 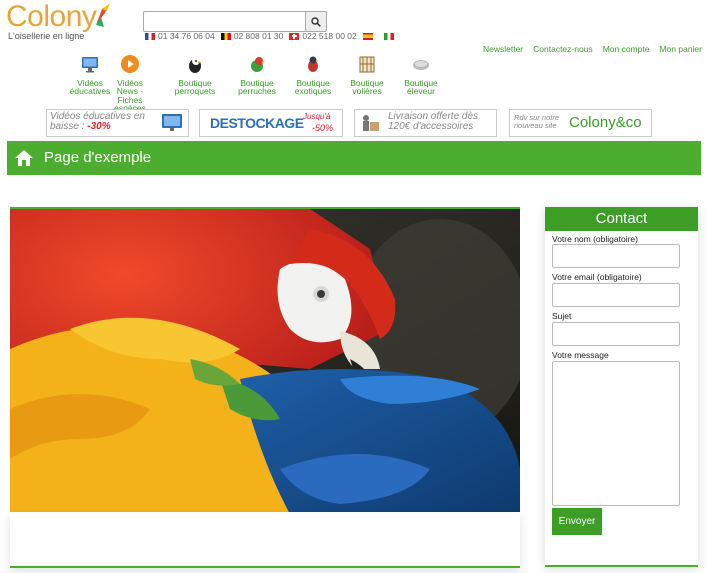 What do you see at coordinates (367, 64) in the screenshot?
I see `aviary-icon` at bounding box center [367, 64].